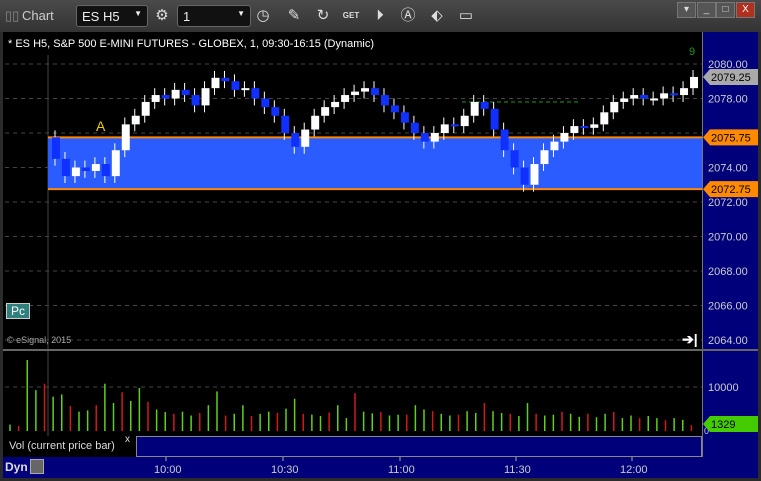 This screenshot has height=481, width=761. Describe the element at coordinates (723, 425) in the screenshot. I see `volume-last-label: 1329` at that location.